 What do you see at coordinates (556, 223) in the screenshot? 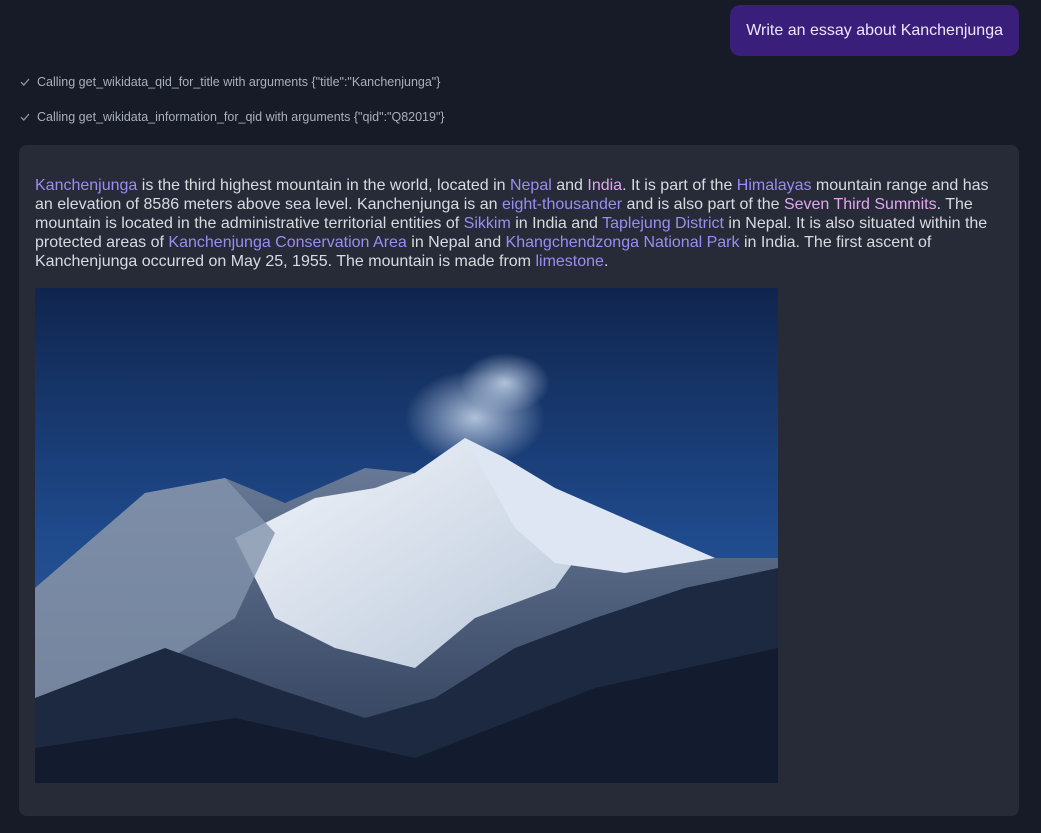
I see `essay-text: in India and` at bounding box center [556, 223].